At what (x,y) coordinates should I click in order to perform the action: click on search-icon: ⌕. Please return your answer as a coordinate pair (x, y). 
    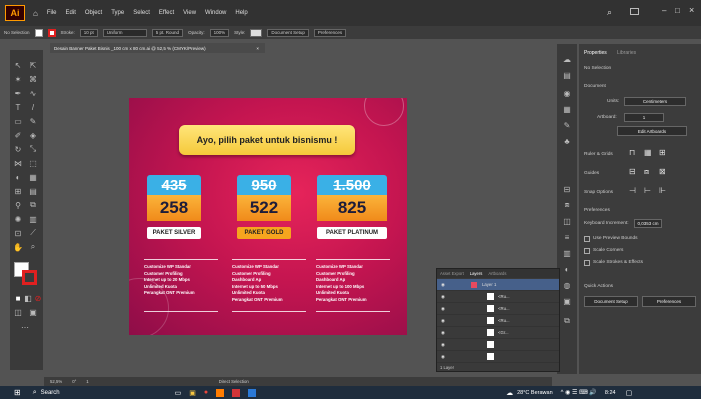
    Looking at the image, I should click on (609, 12).